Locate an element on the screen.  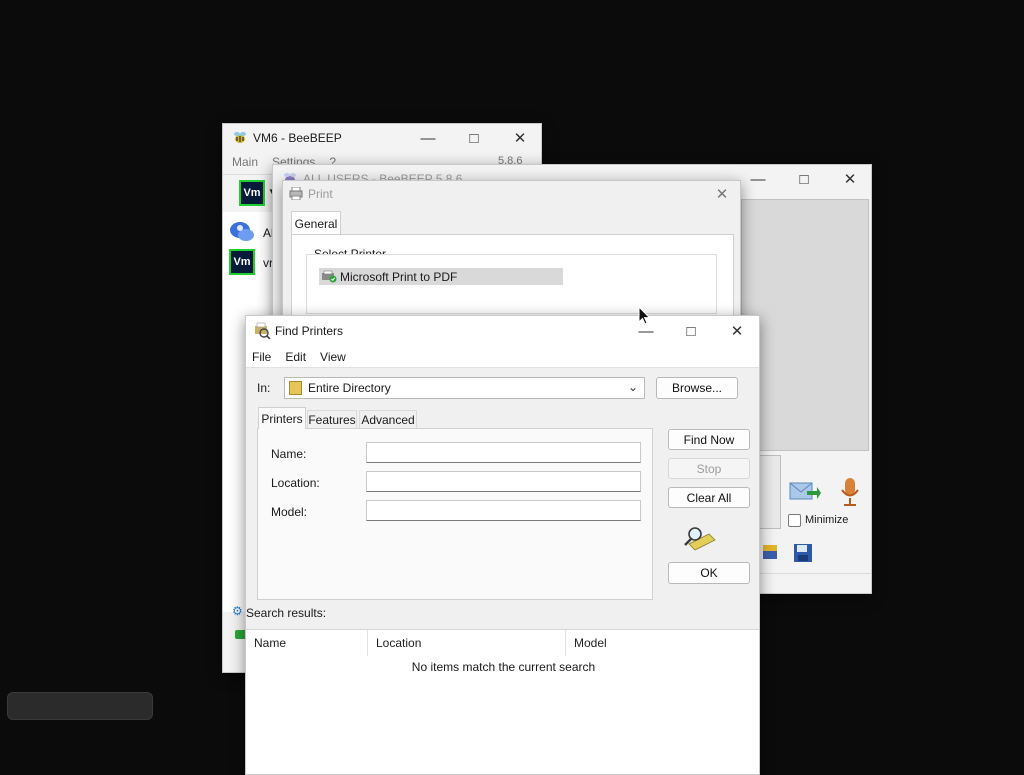
name-field is located at coordinates (503, 452).